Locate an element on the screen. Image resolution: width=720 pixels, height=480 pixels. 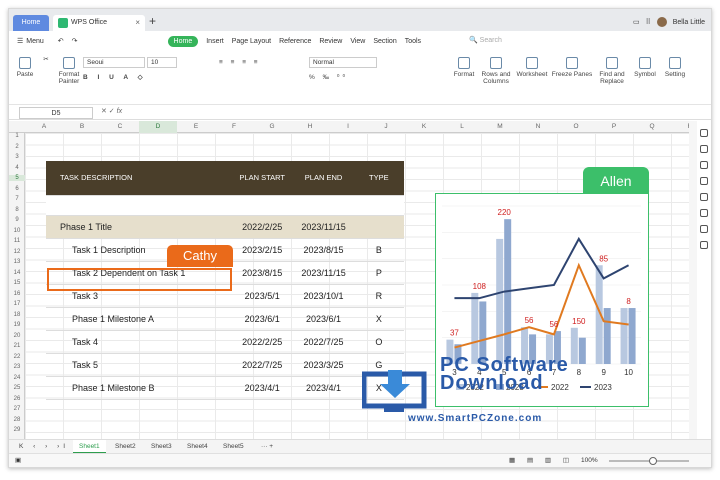
fx-icon: ✕ ✓ fx is located at coordinates (111, 111).